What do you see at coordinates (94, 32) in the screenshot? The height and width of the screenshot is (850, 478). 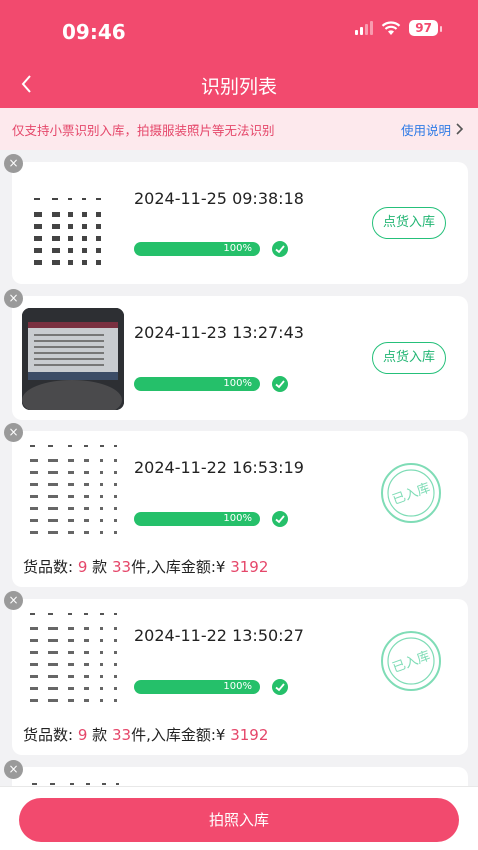 I see `status-time: 09:46` at bounding box center [94, 32].